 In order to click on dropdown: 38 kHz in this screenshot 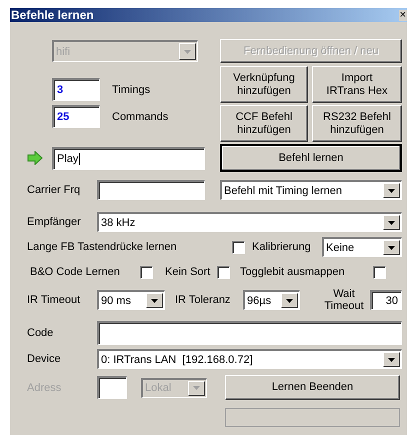, I will do `click(249, 222)`.